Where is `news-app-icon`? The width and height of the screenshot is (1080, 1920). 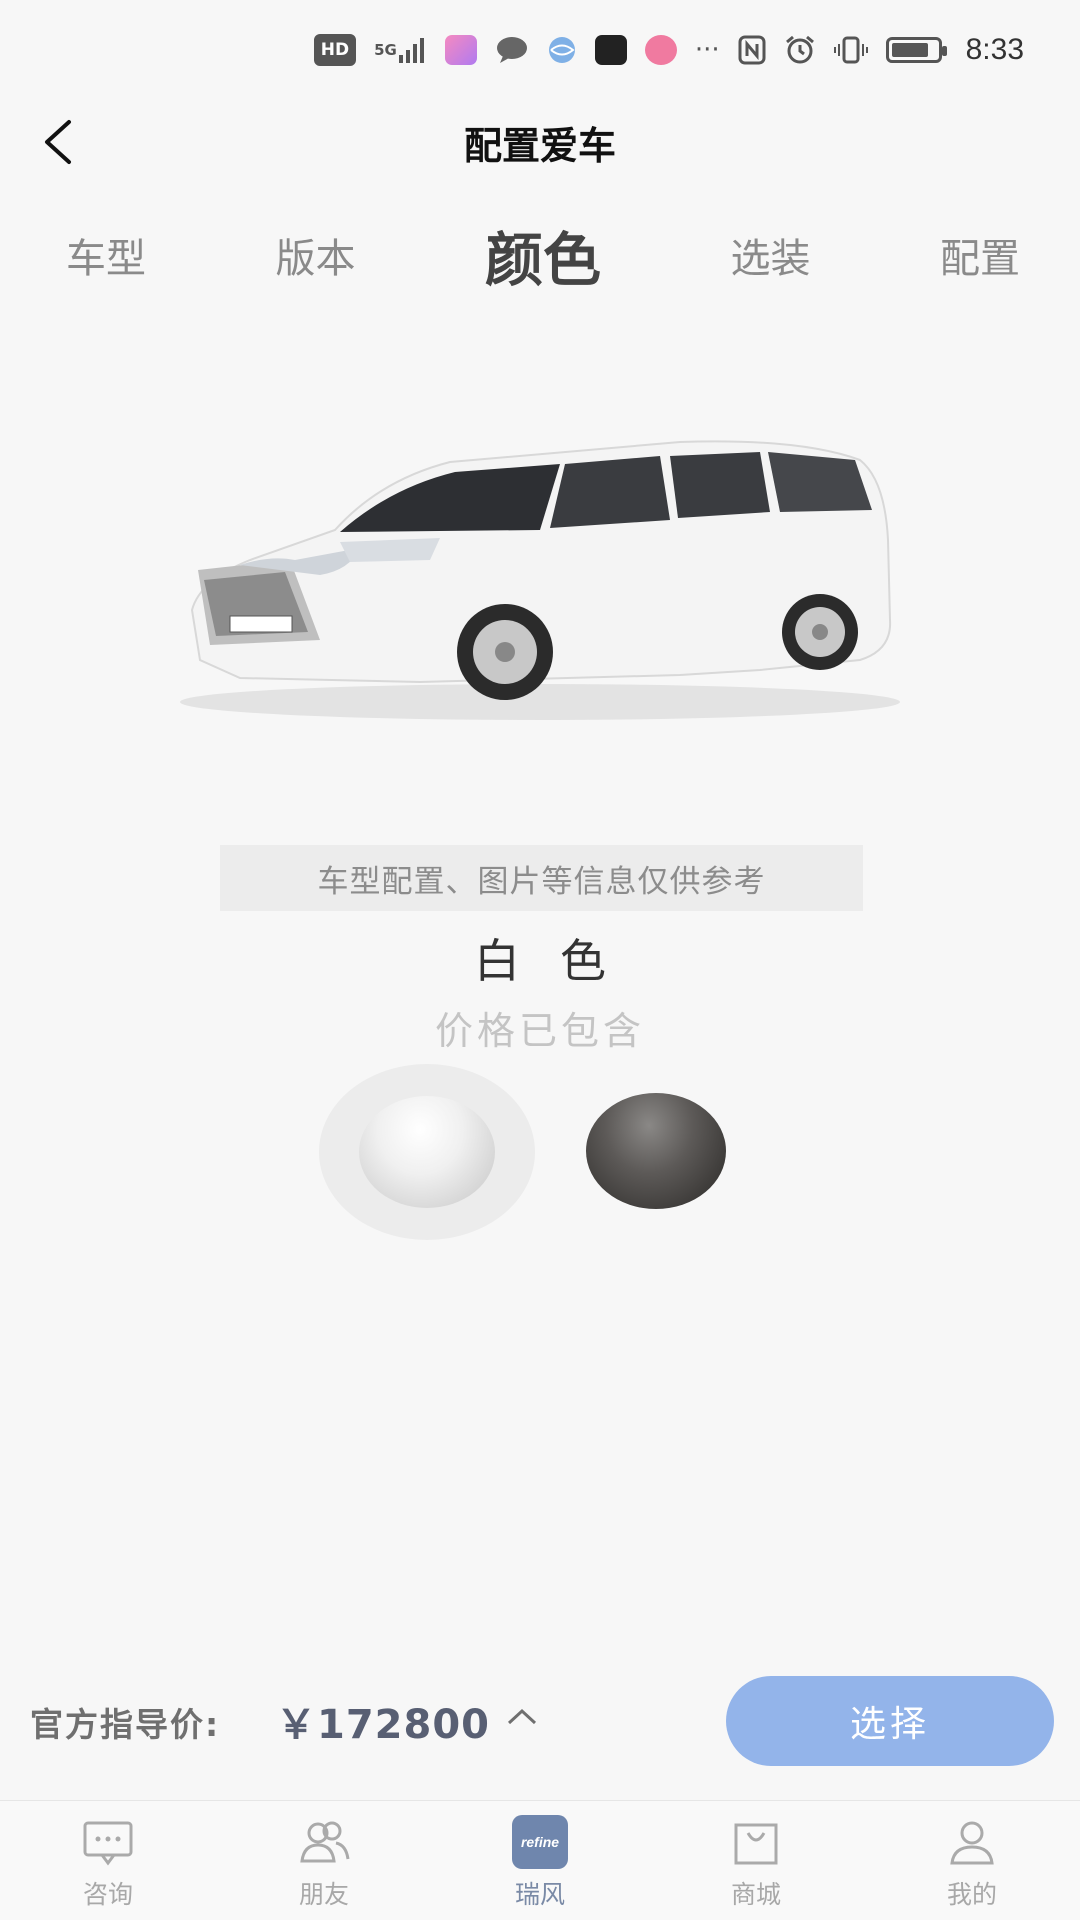
news-app-icon is located at coordinates (610, 50).